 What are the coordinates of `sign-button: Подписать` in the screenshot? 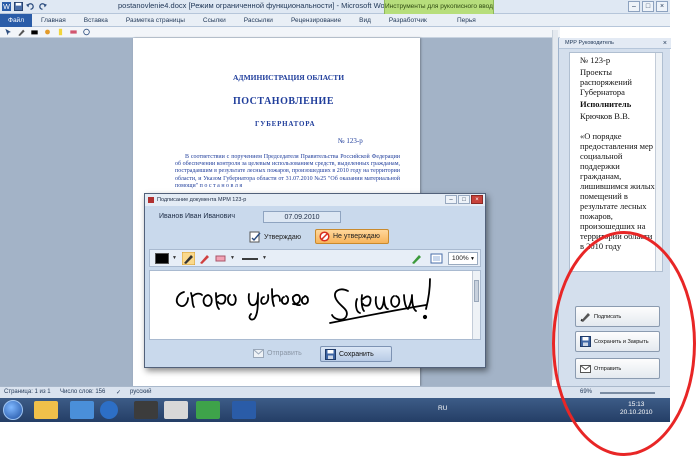 It's located at (617, 316).